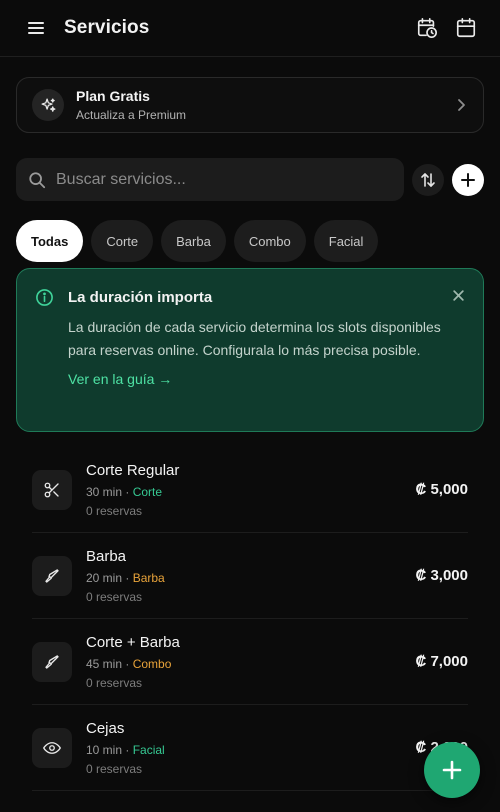 Image resolution: width=500 pixels, height=812 pixels. I want to click on filter-chip-corte: Corte, so click(122, 241).